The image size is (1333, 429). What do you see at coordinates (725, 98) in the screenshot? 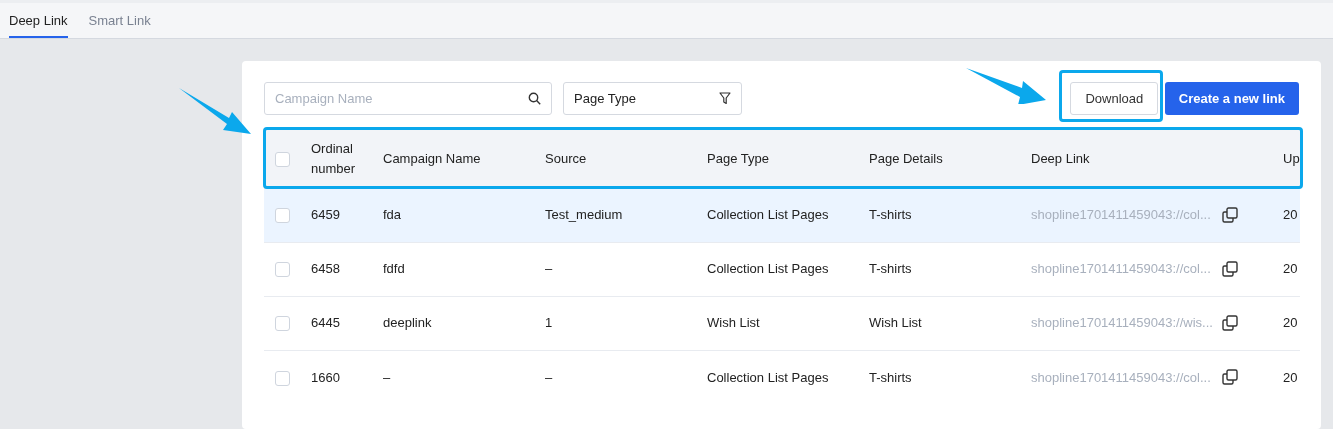
I see `filter-icon` at bounding box center [725, 98].